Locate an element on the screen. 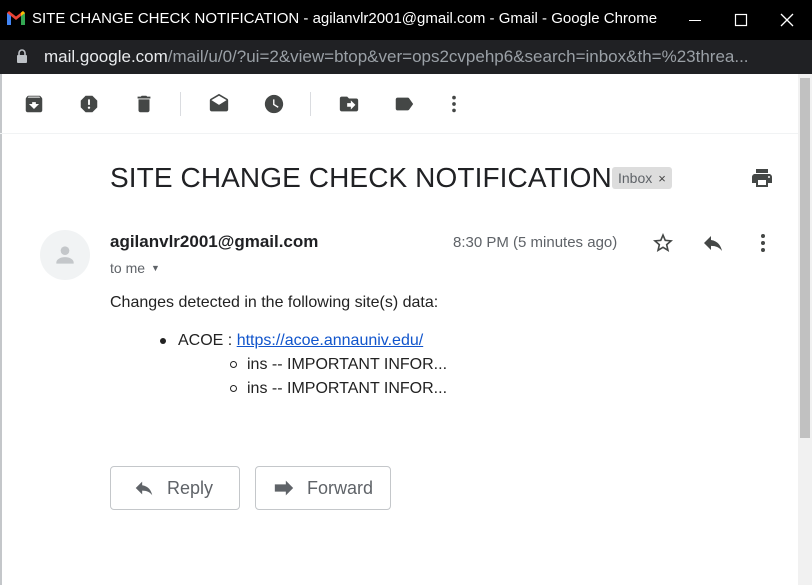 The height and width of the screenshot is (585, 812). delete-button is located at coordinates (144, 104).